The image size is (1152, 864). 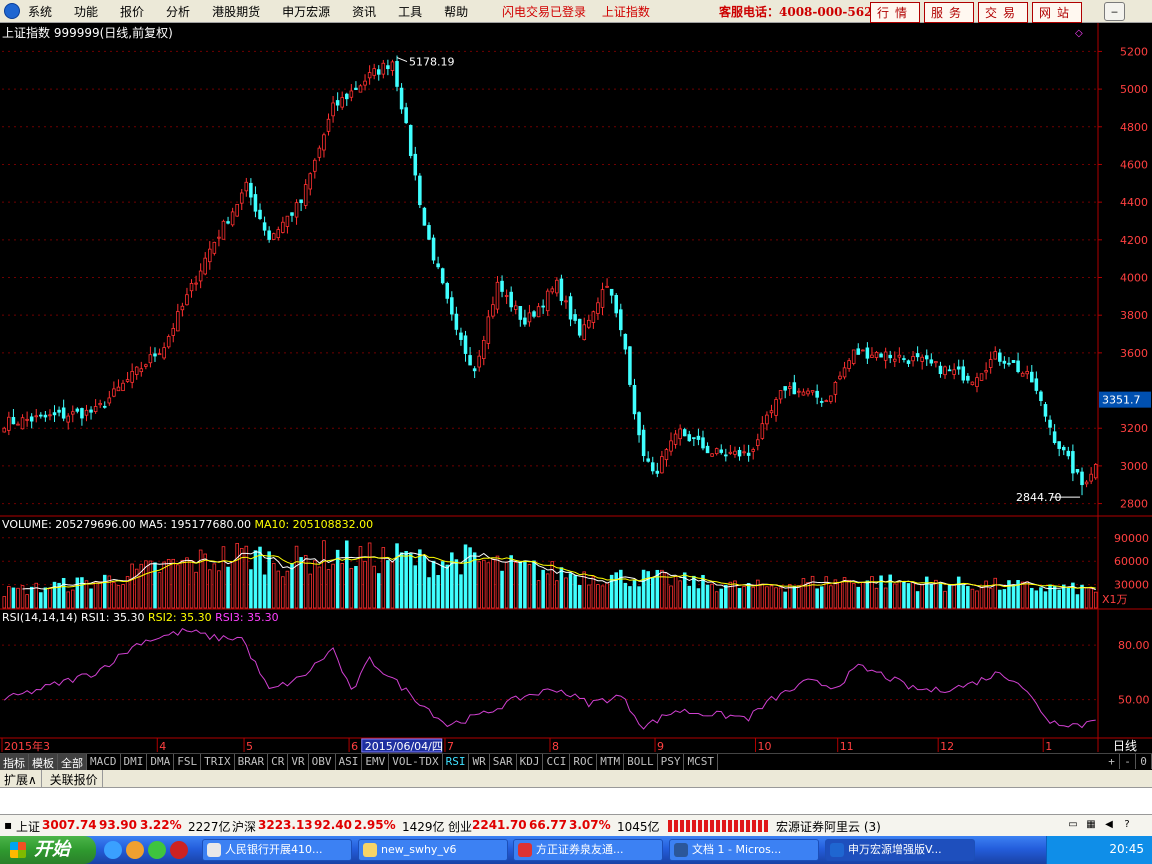 I want to click on menu-item-function: 功能, so click(x=86, y=11).